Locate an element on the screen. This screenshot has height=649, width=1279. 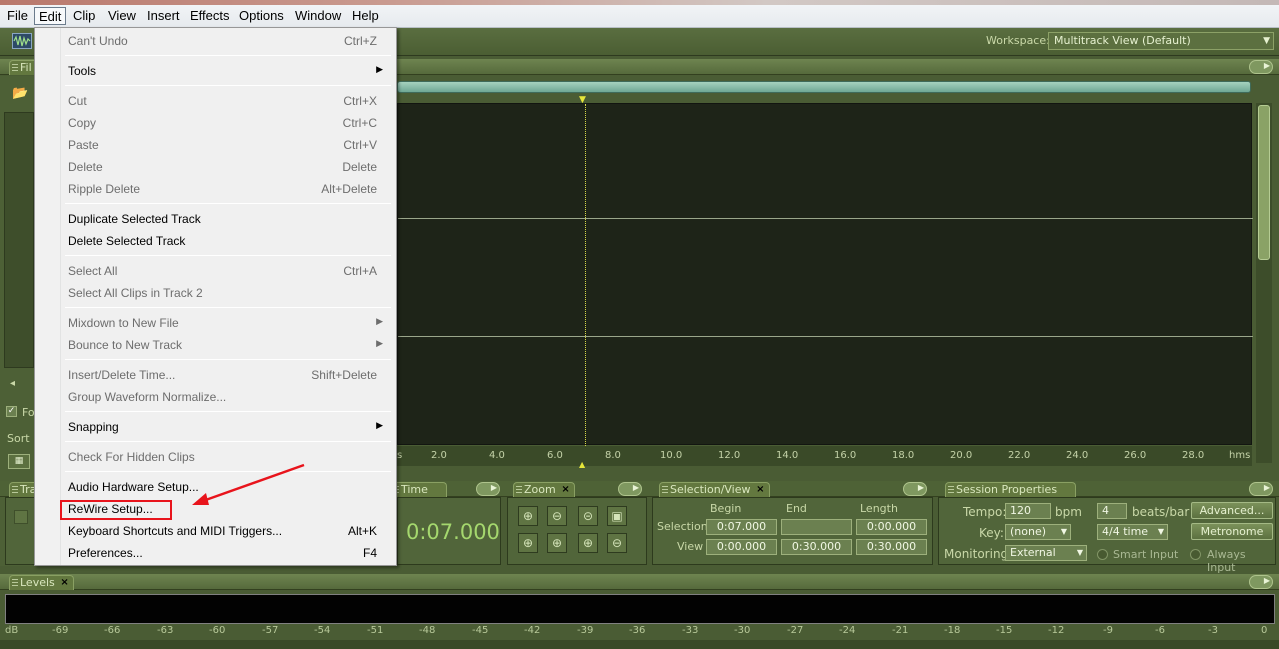
levels-panel-menu-button is located at coordinates (1261, 582).